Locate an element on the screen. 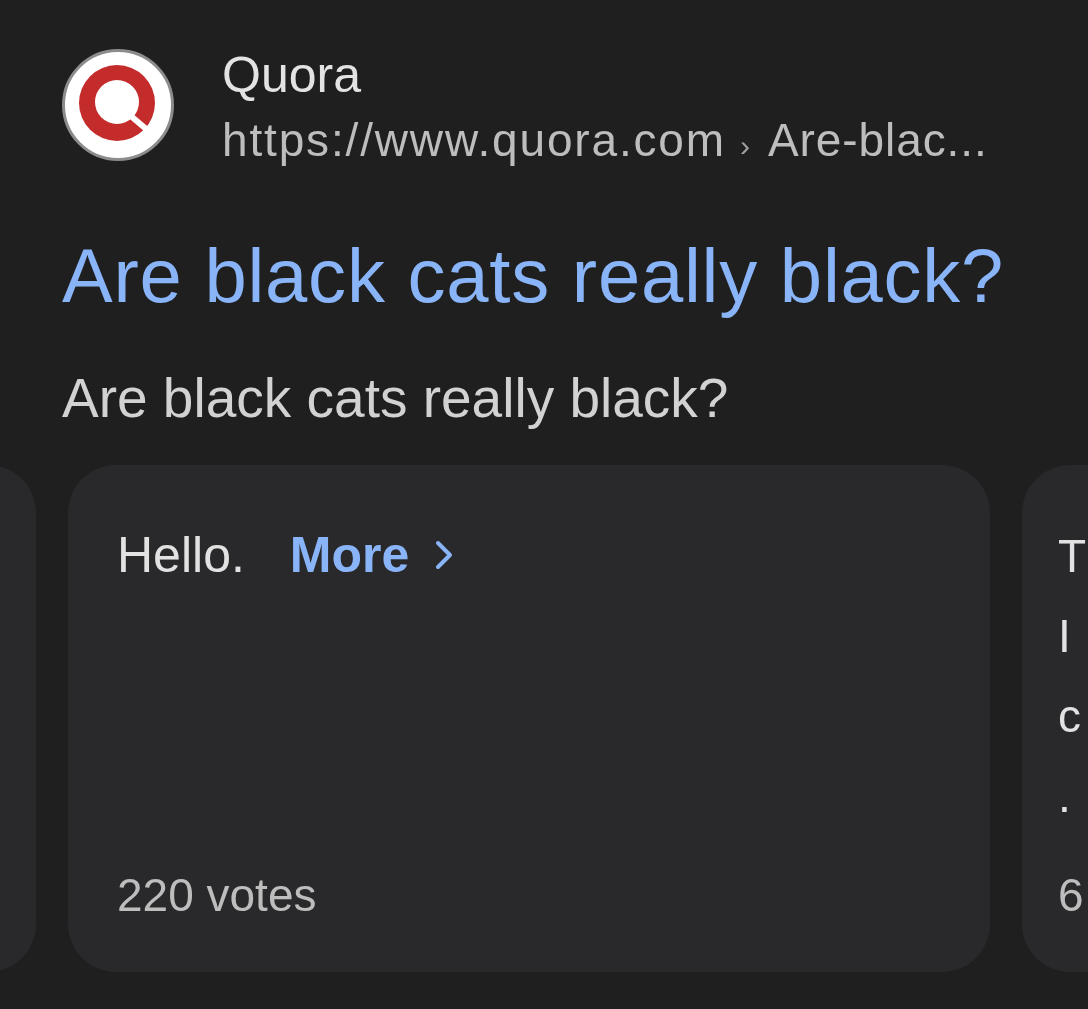  answer-text: T is located at coordinates (1072, 556).